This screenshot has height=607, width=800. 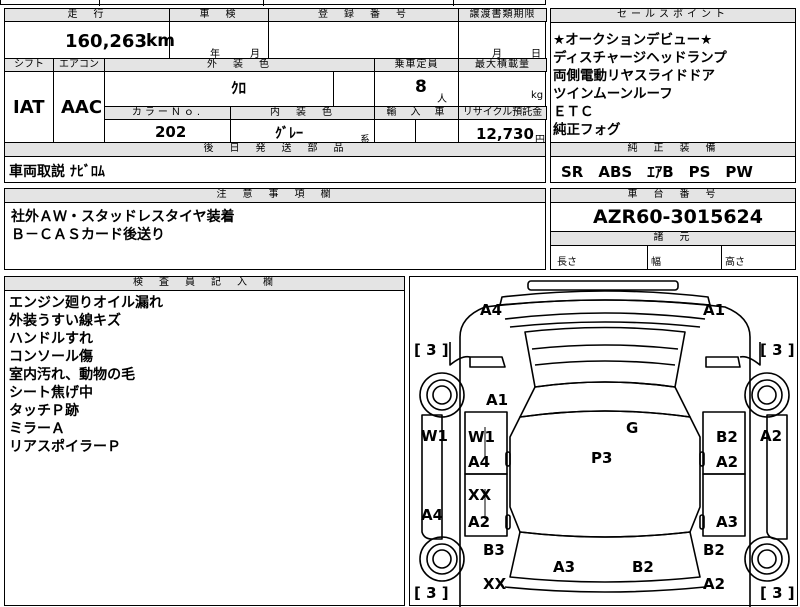 I want to click on inspector-line-9: リアスポイラーＰ, so click(x=65, y=447).